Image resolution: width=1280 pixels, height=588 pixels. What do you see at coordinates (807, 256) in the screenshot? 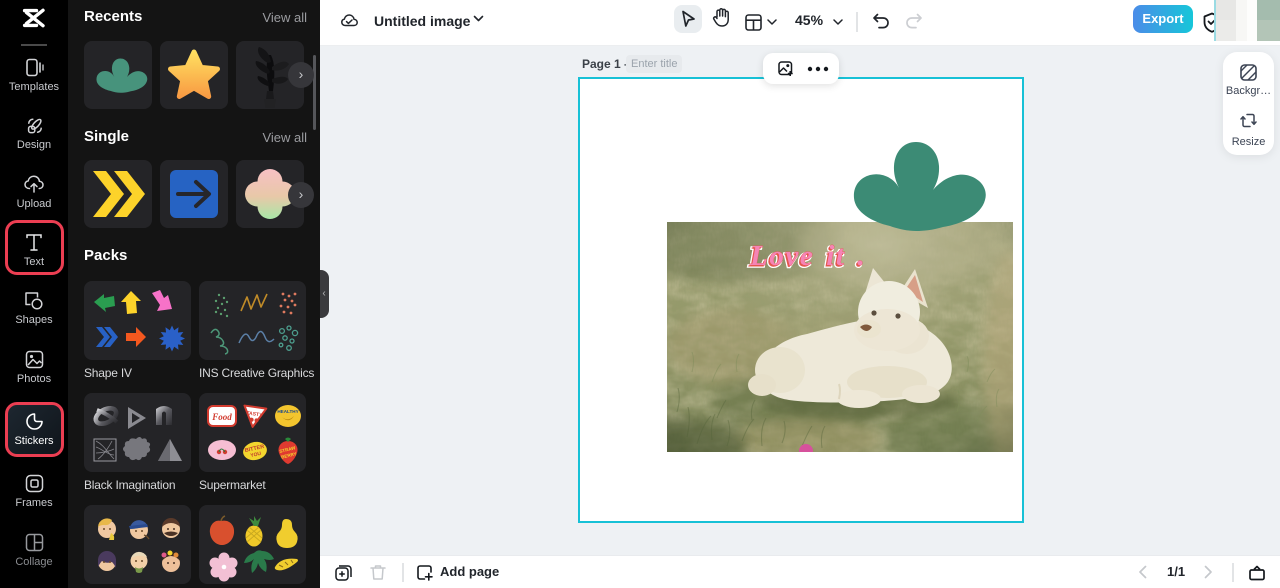
I see `svg-text: Love it .` at bounding box center [807, 256].